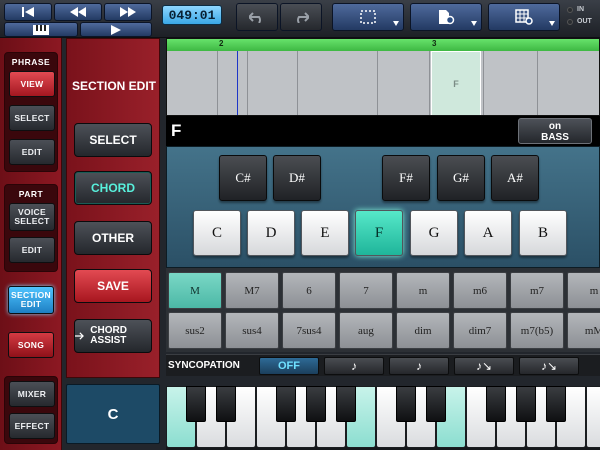 This screenshot has width=600, height=450. I want to click on root-key-d-sharp: D#, so click(297, 178).